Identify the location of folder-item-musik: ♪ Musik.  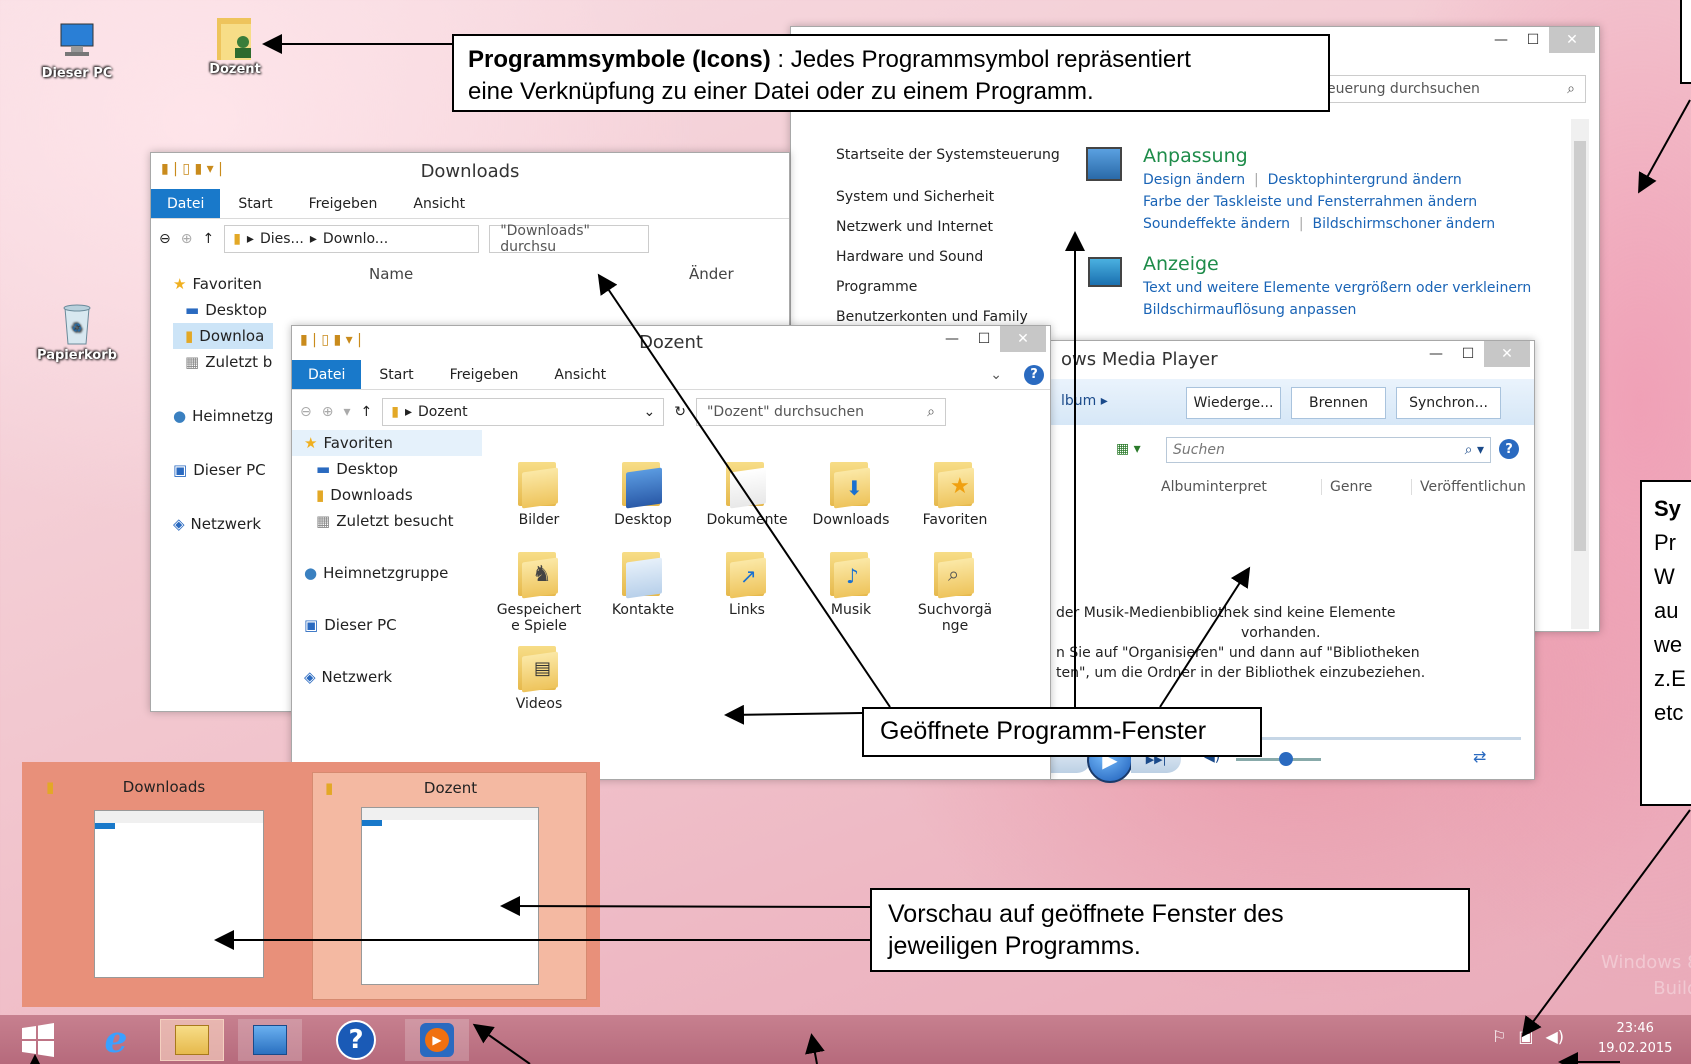
(851, 583).